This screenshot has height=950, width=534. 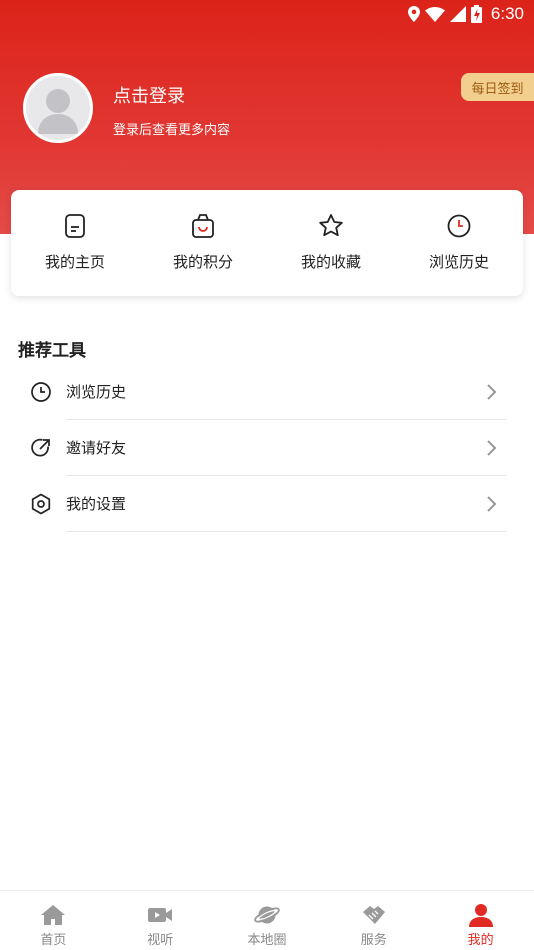 I want to click on tab-home: 首页, so click(x=53, y=920).